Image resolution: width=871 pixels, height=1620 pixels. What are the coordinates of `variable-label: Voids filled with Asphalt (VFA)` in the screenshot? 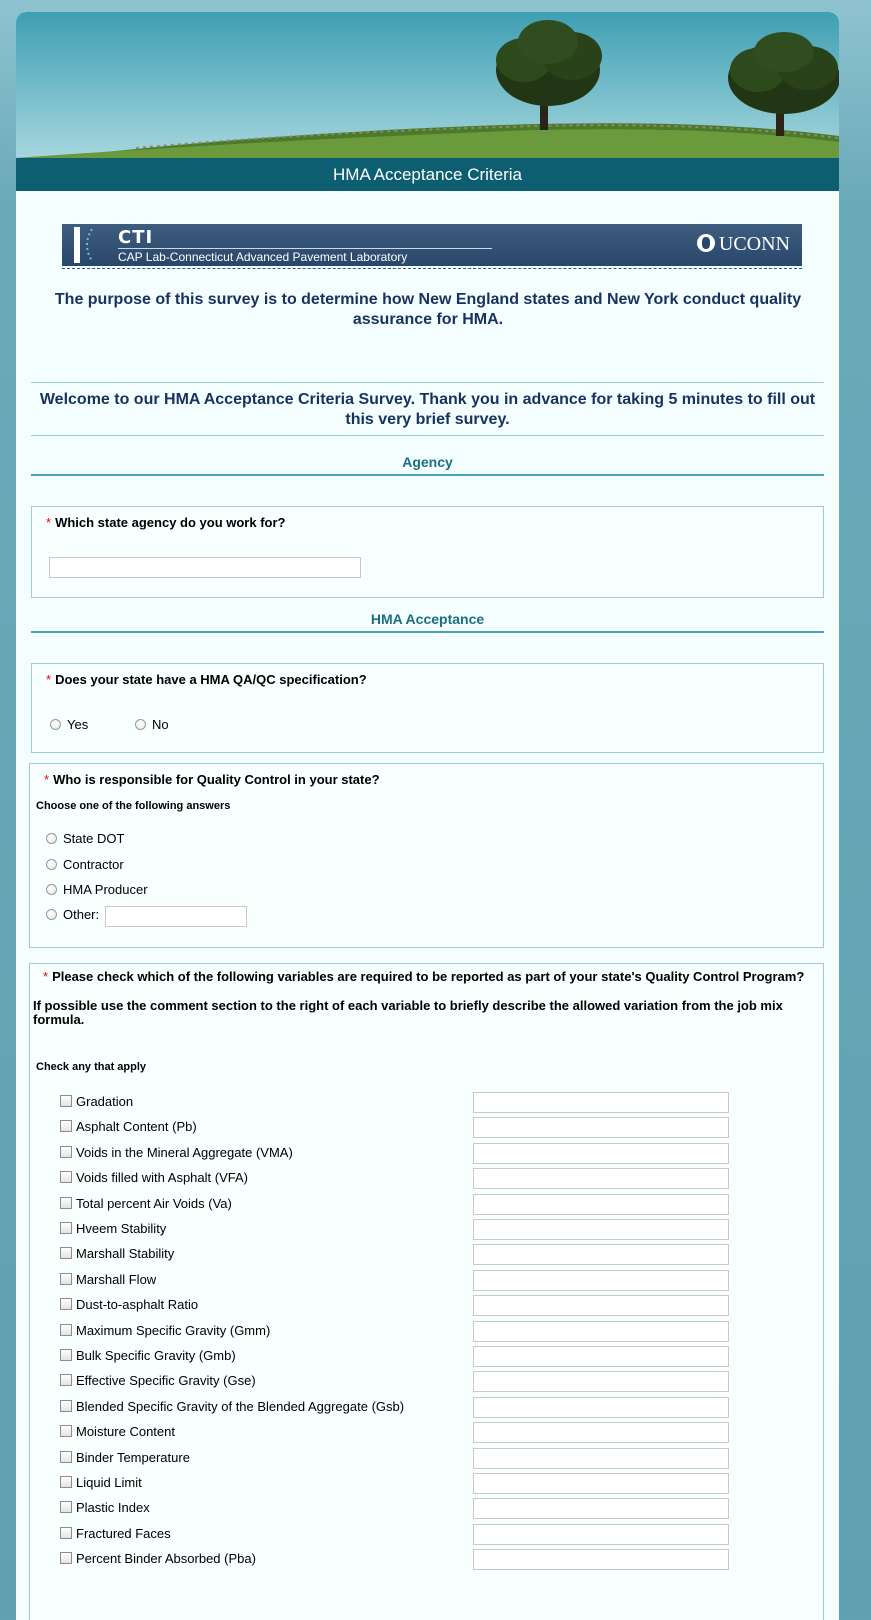 It's located at (162, 1178).